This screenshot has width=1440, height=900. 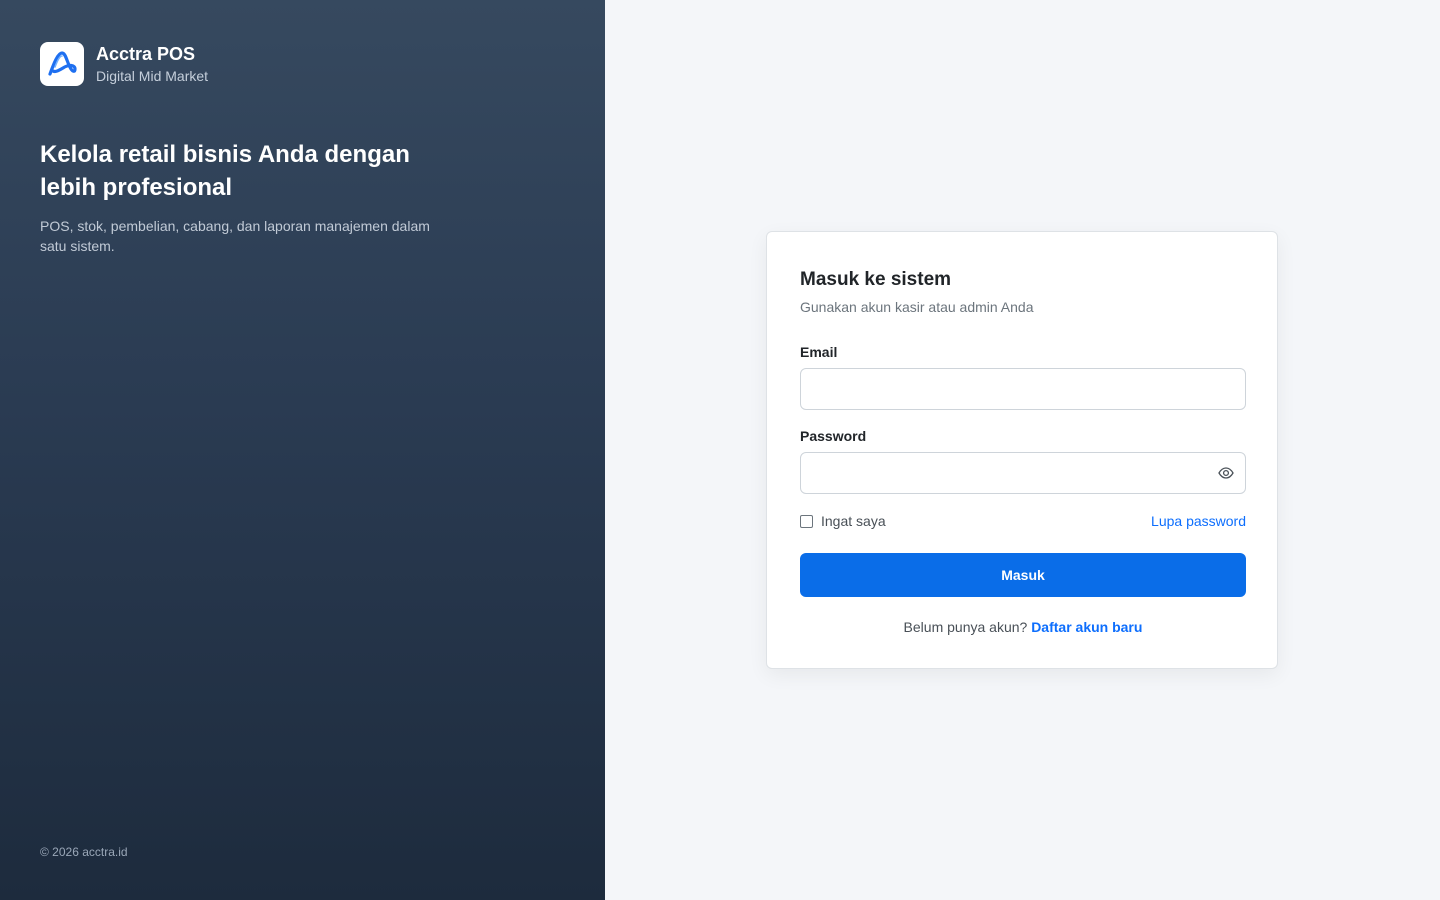 I want to click on brand-header: Acctra POS Digital Mid Market, so click(x=124, y=64).